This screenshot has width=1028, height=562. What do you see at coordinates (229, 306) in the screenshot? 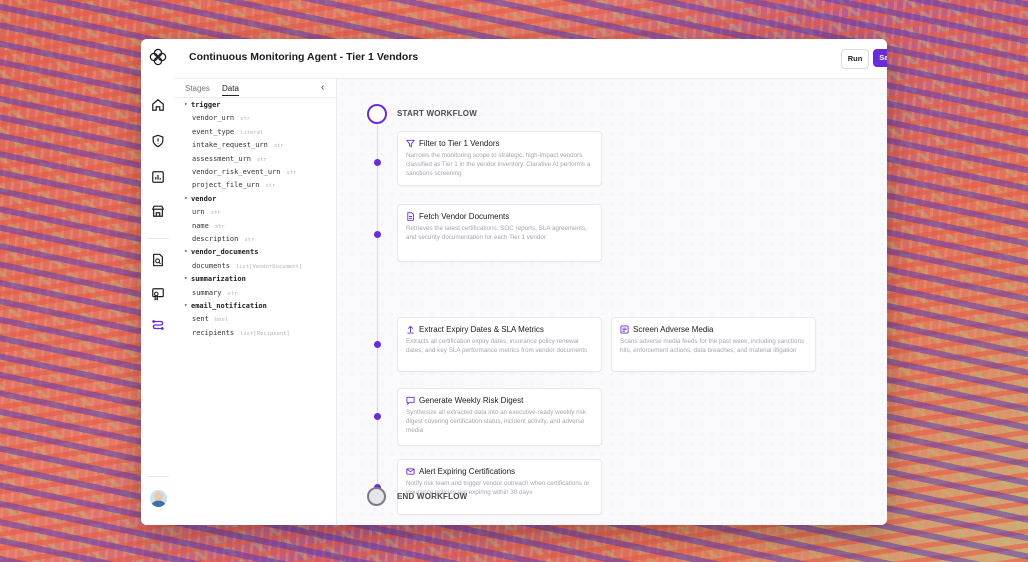
I see `tree-group-label: email_notification` at bounding box center [229, 306].